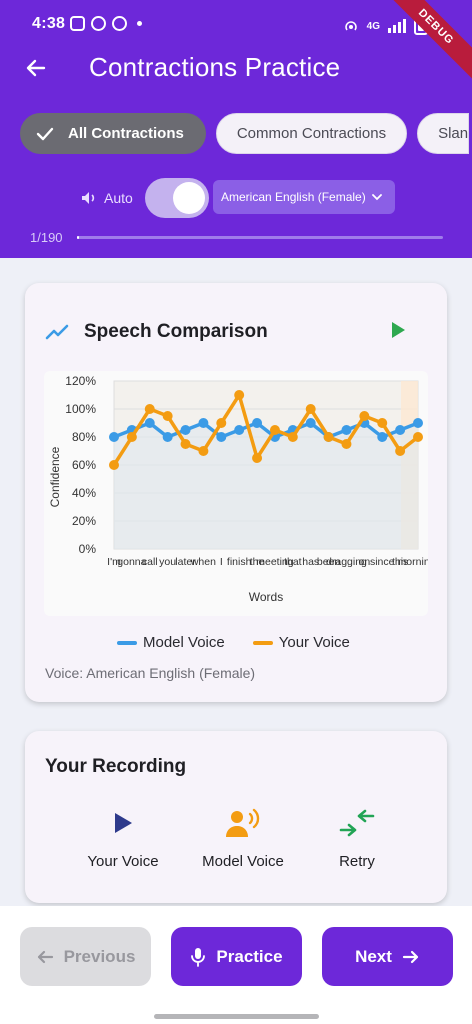 The image size is (472, 1024). Describe the element at coordinates (123, 838) in the screenshot. I see `play-your-voice-button: Your Voice` at that location.